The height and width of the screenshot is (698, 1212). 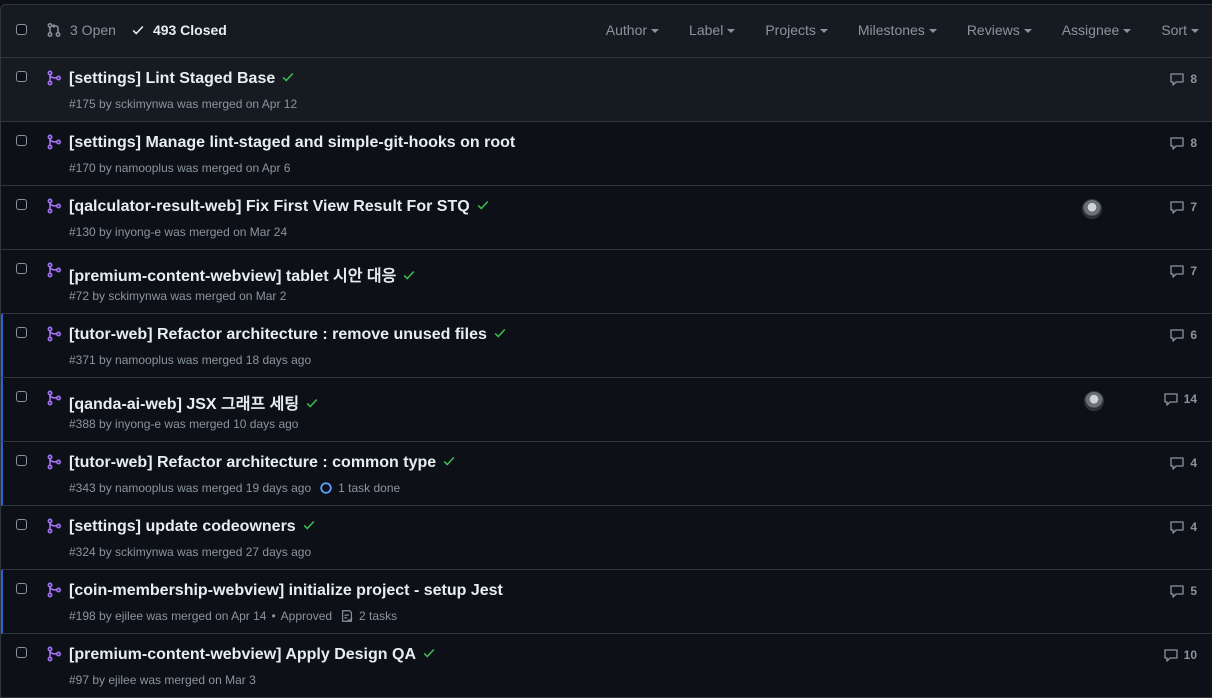 I want to click on filter-author: Author, so click(x=633, y=30).